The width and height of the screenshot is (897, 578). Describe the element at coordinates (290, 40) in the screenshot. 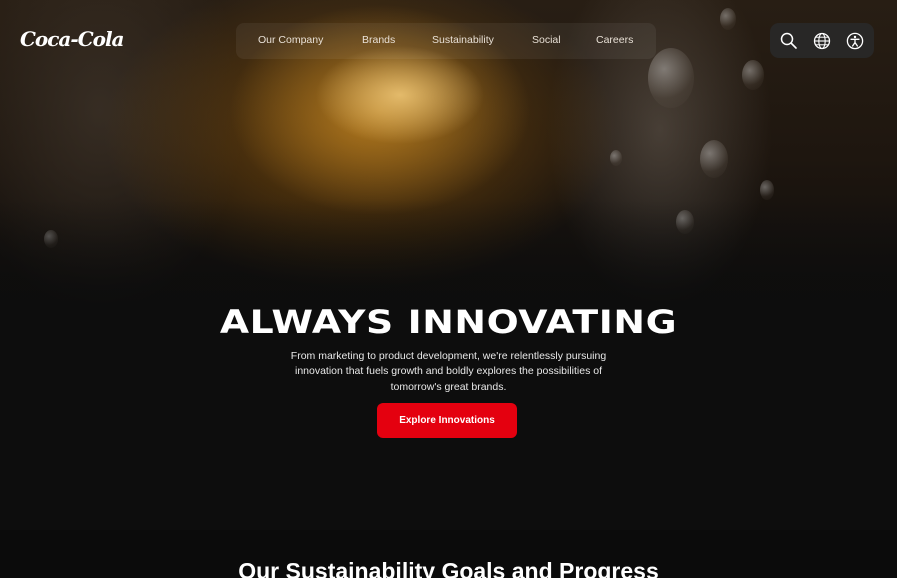

I see `nav-our-company: Our Company` at that location.